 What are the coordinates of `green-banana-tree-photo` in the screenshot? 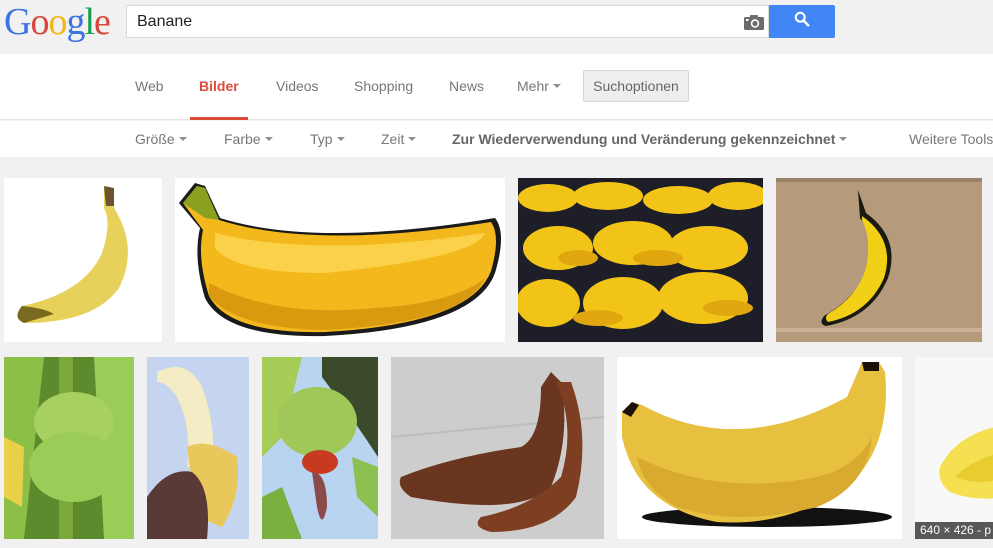 It's located at (69, 448).